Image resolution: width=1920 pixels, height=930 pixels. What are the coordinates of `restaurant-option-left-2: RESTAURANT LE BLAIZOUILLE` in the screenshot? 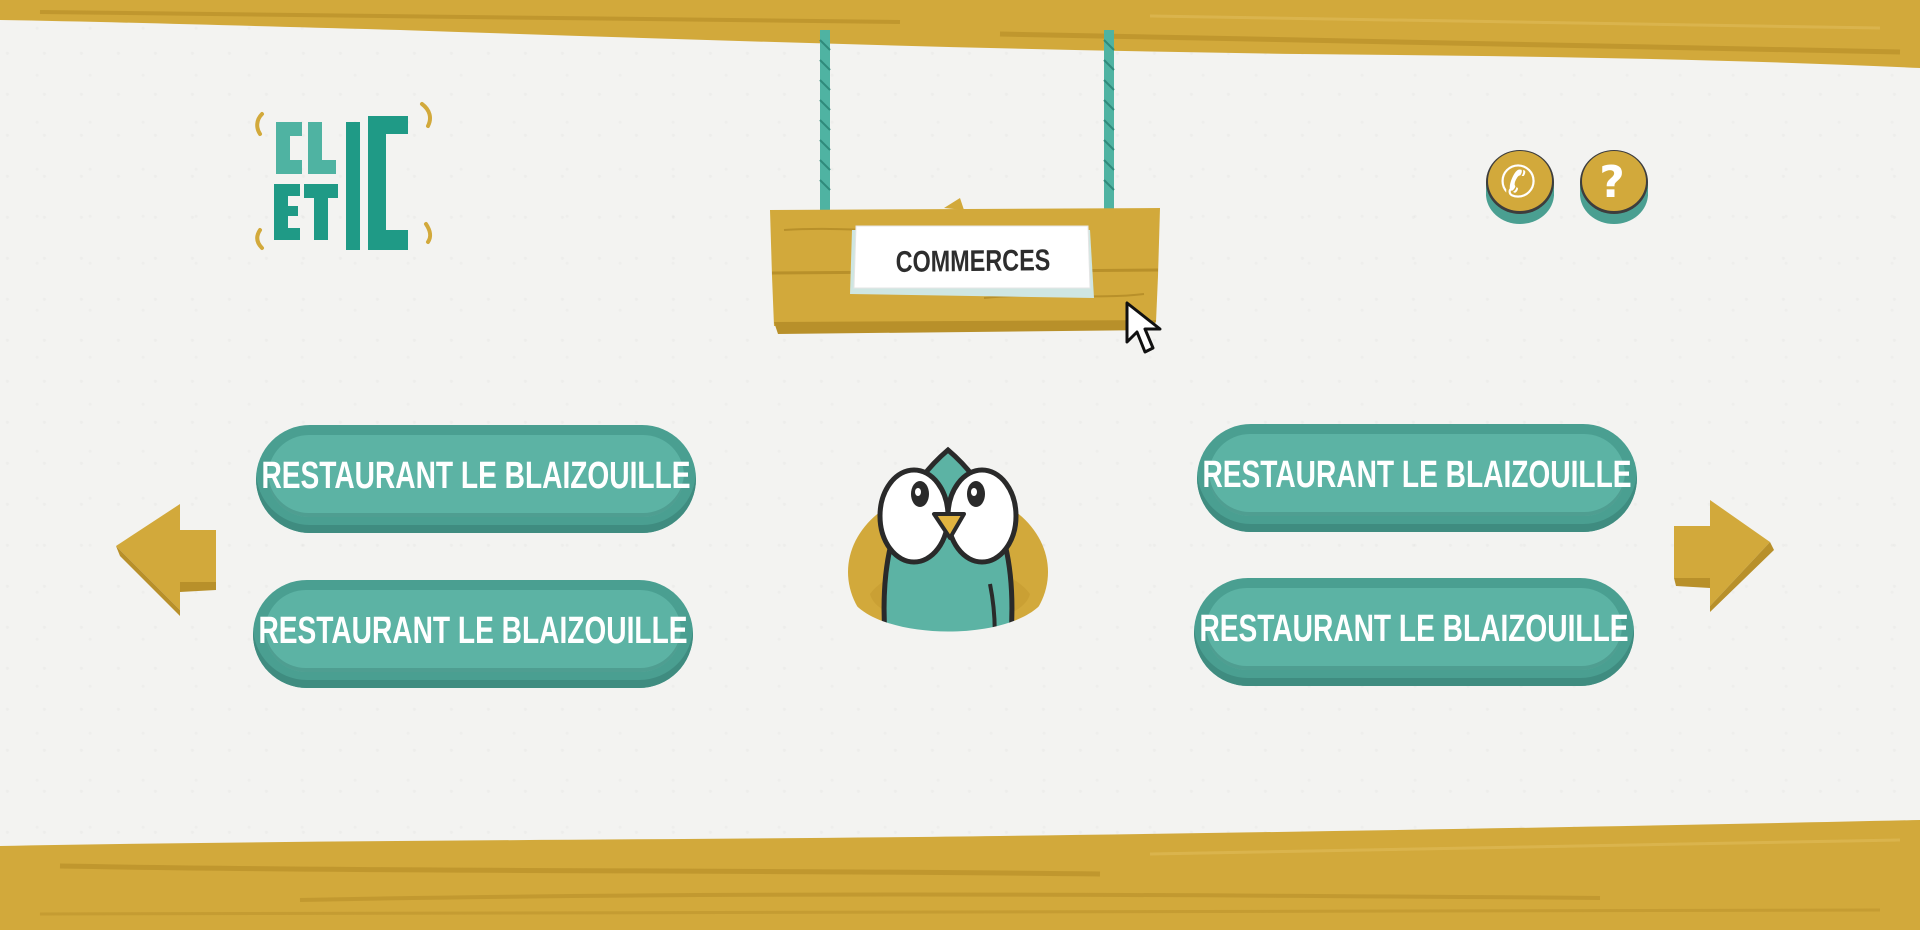 It's located at (473, 634).